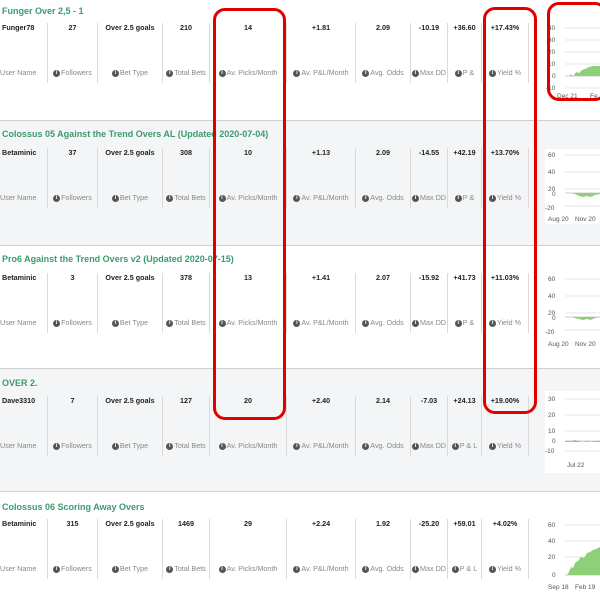 The width and height of the screenshot is (600, 600). Describe the element at coordinates (72, 523) in the screenshot. I see `followers-value: 315` at that location.